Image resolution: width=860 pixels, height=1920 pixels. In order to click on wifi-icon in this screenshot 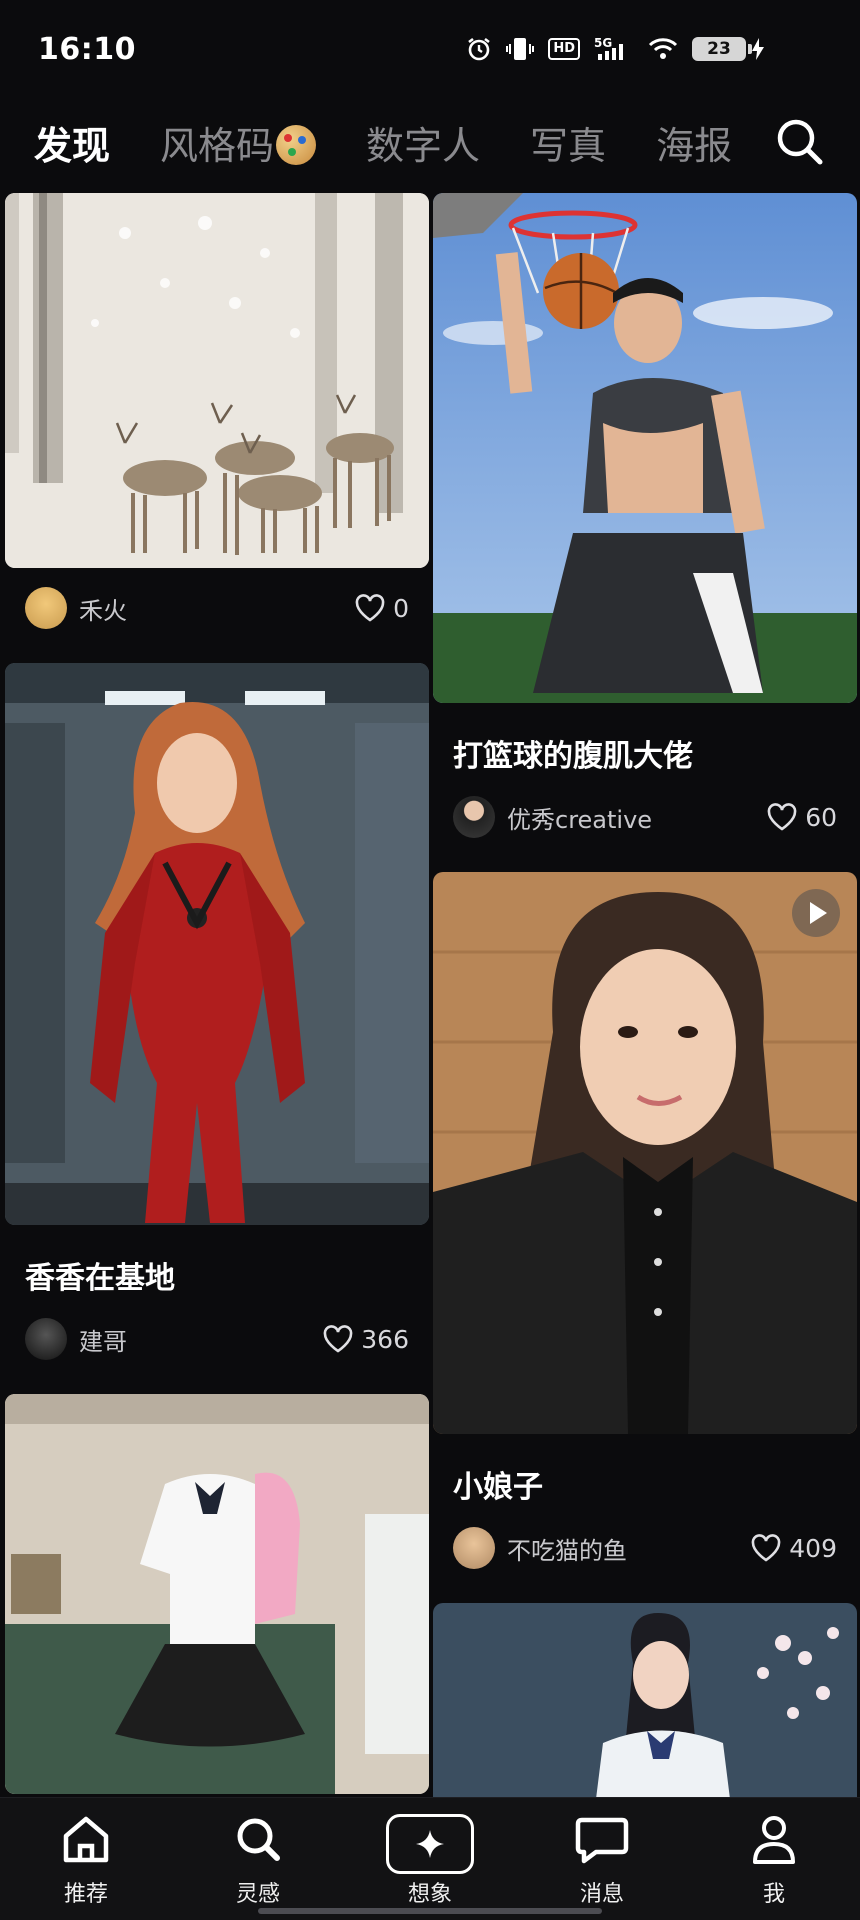, I will do `click(663, 48)`.